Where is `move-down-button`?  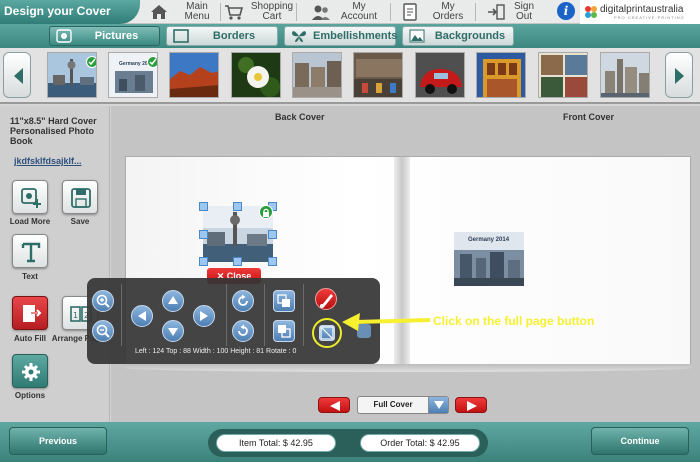 move-down-button is located at coordinates (173, 331).